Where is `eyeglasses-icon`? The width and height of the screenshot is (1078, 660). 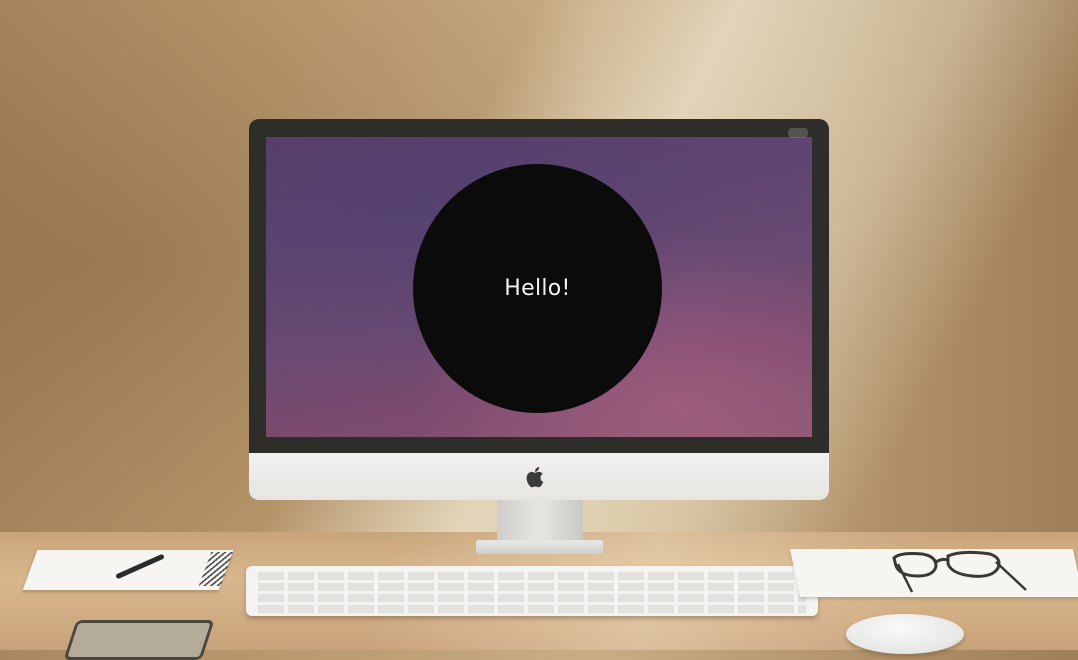
eyeglasses-icon is located at coordinates (959, 571).